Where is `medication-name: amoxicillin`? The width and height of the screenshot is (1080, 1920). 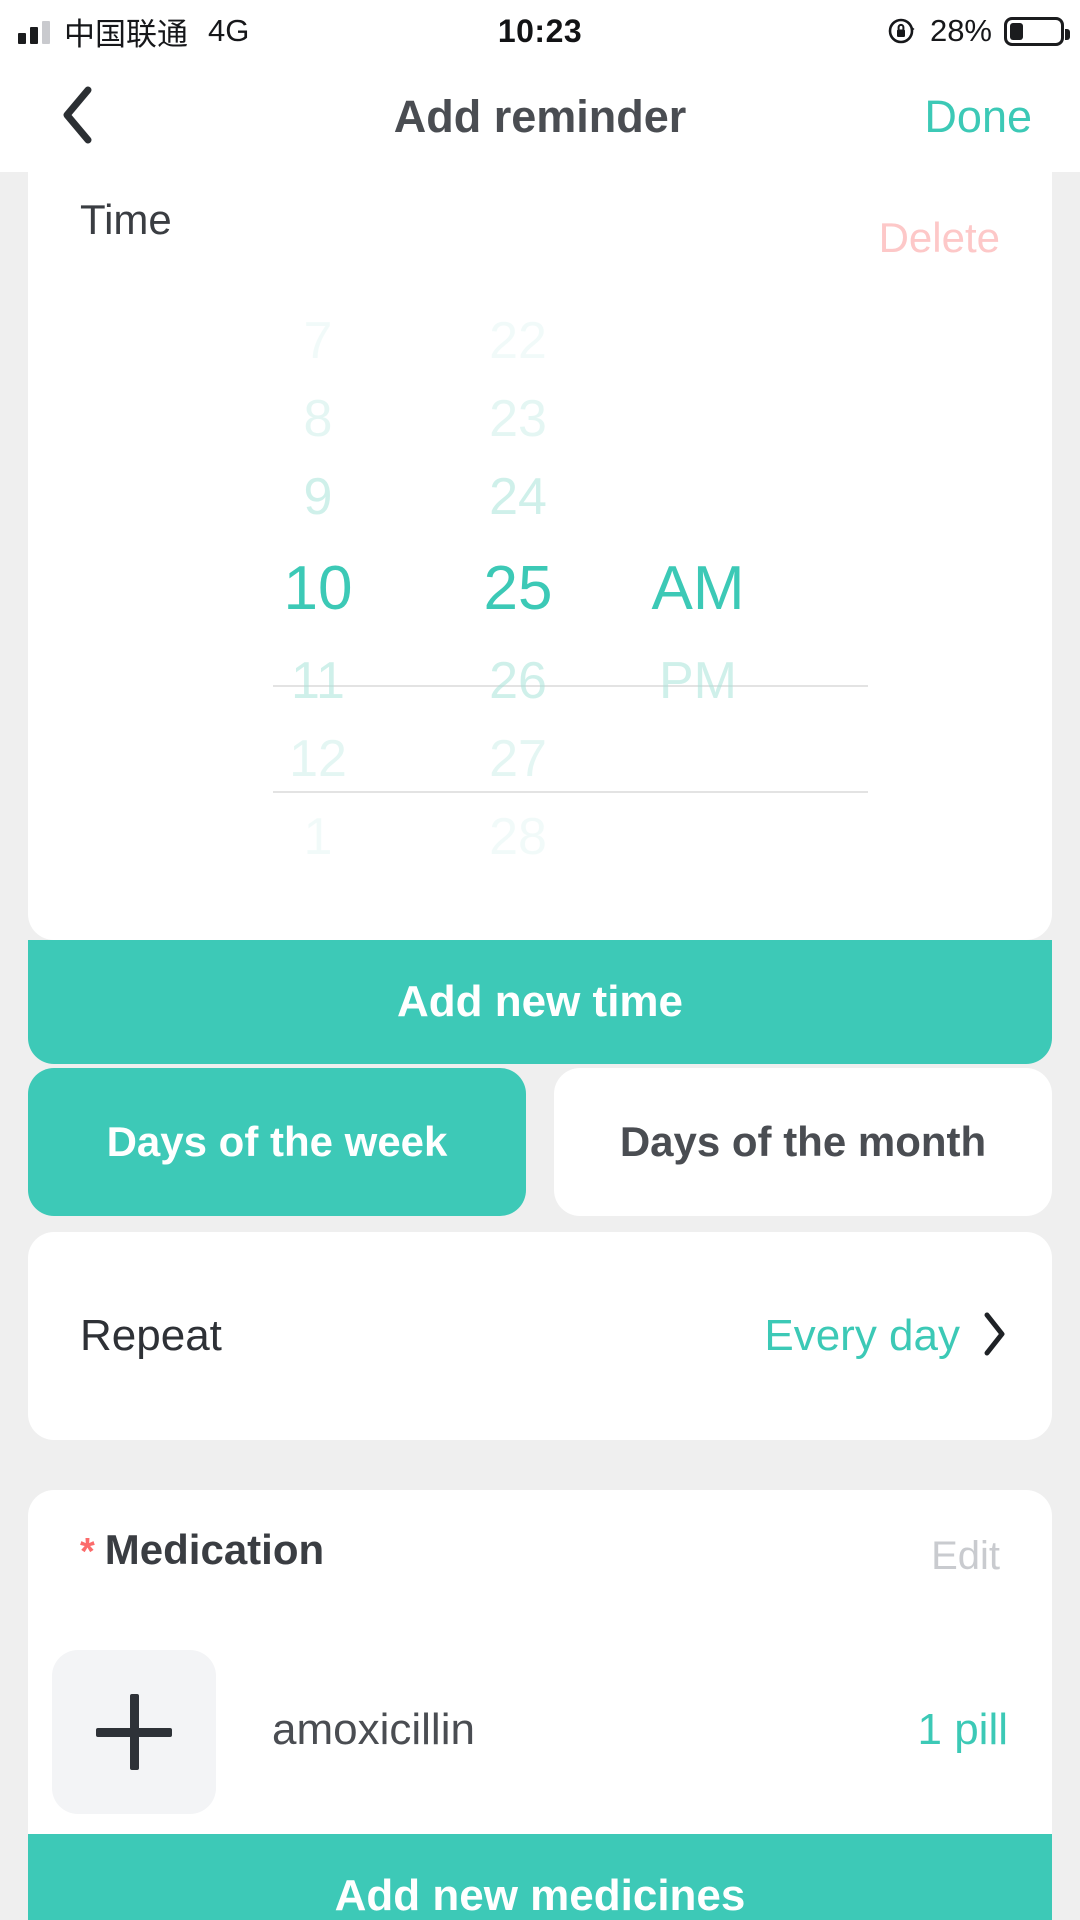
medication-name: amoxicillin is located at coordinates (373, 1729).